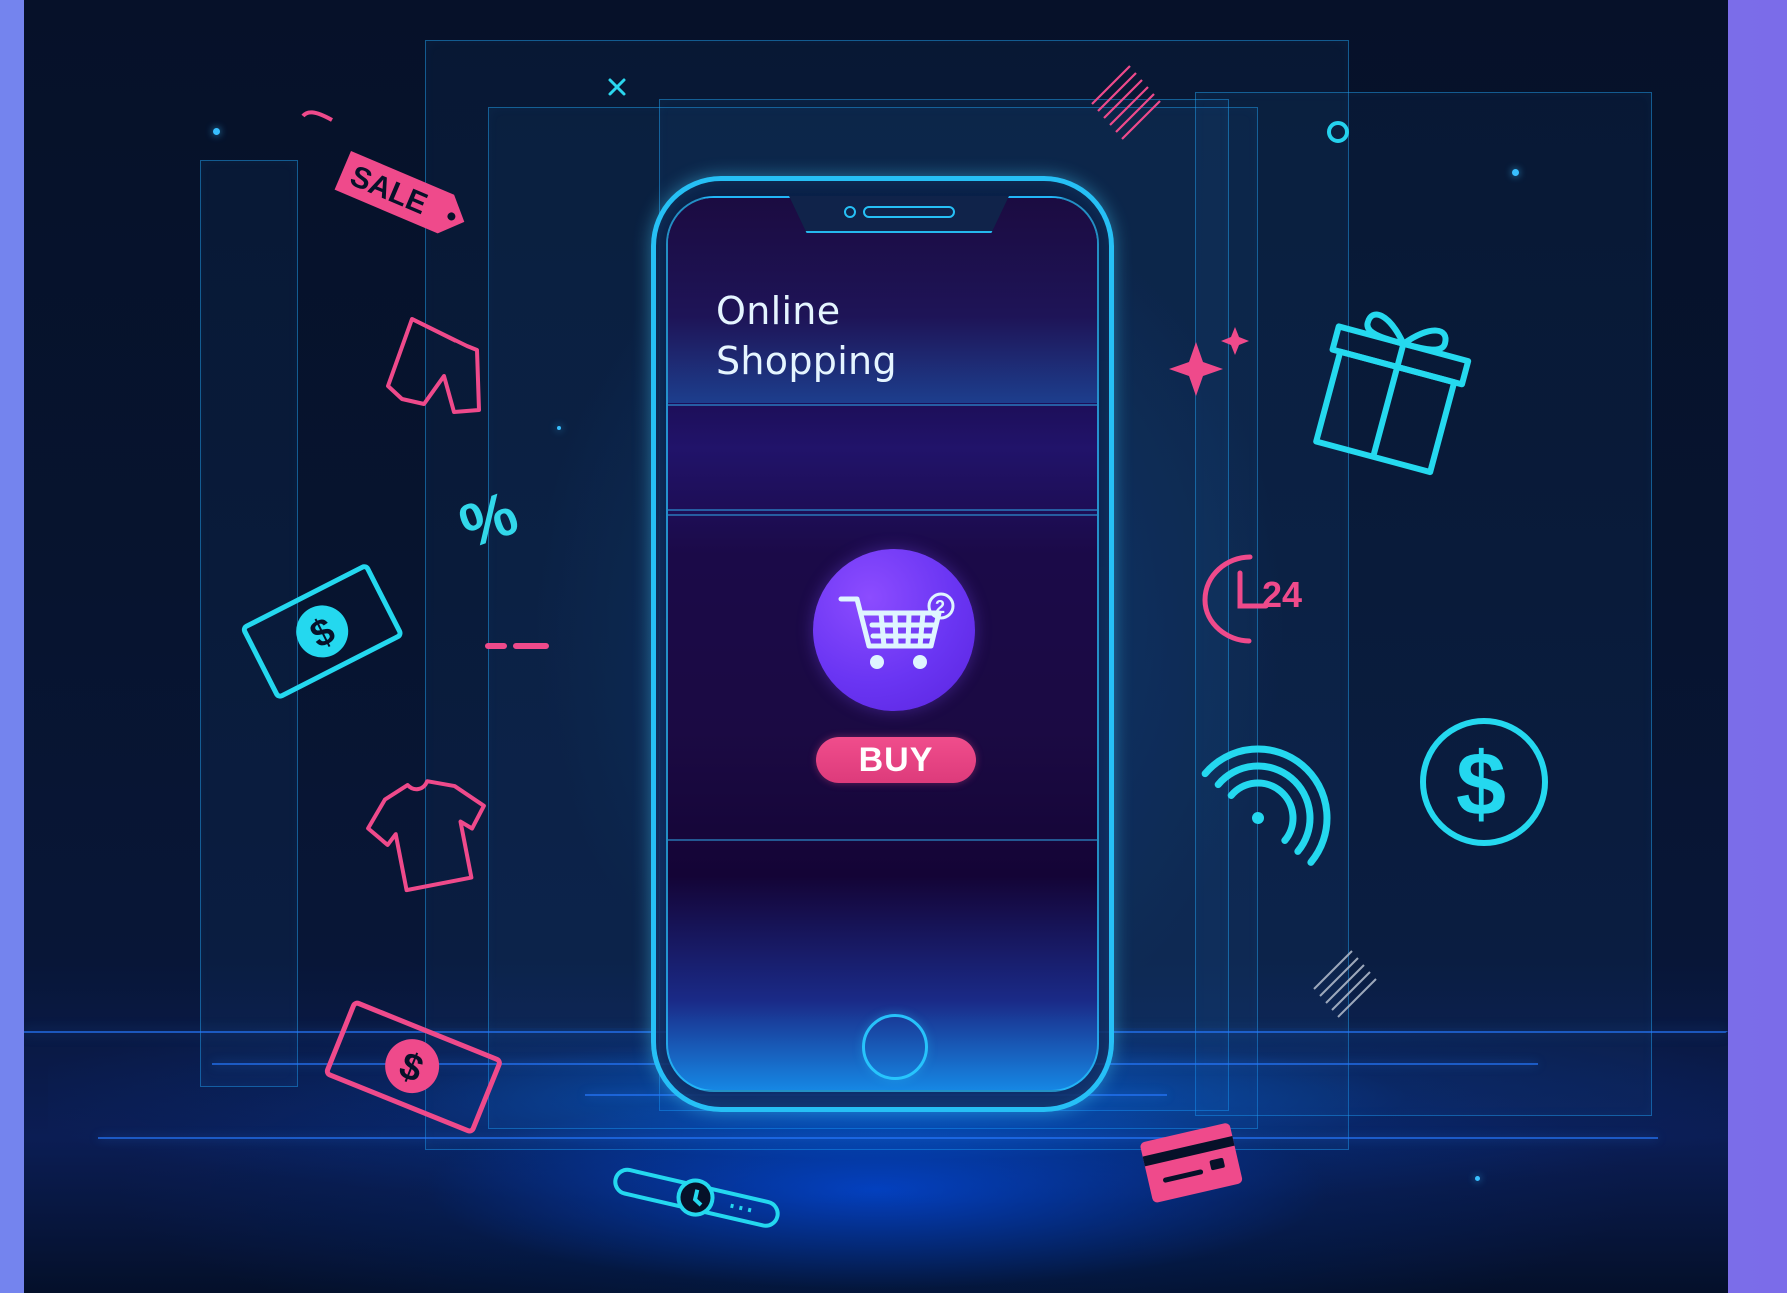 The height and width of the screenshot is (1293, 1787). I want to click on sale-tag-string, so click(317, 116).